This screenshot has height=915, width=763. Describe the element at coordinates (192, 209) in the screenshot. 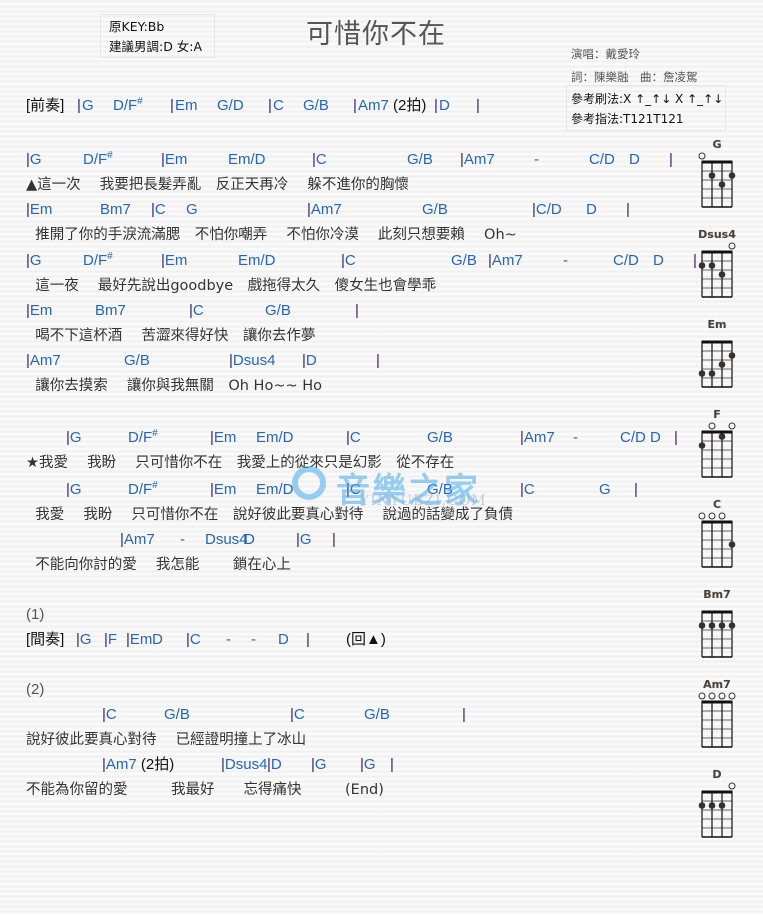

I see `chord: G` at that location.